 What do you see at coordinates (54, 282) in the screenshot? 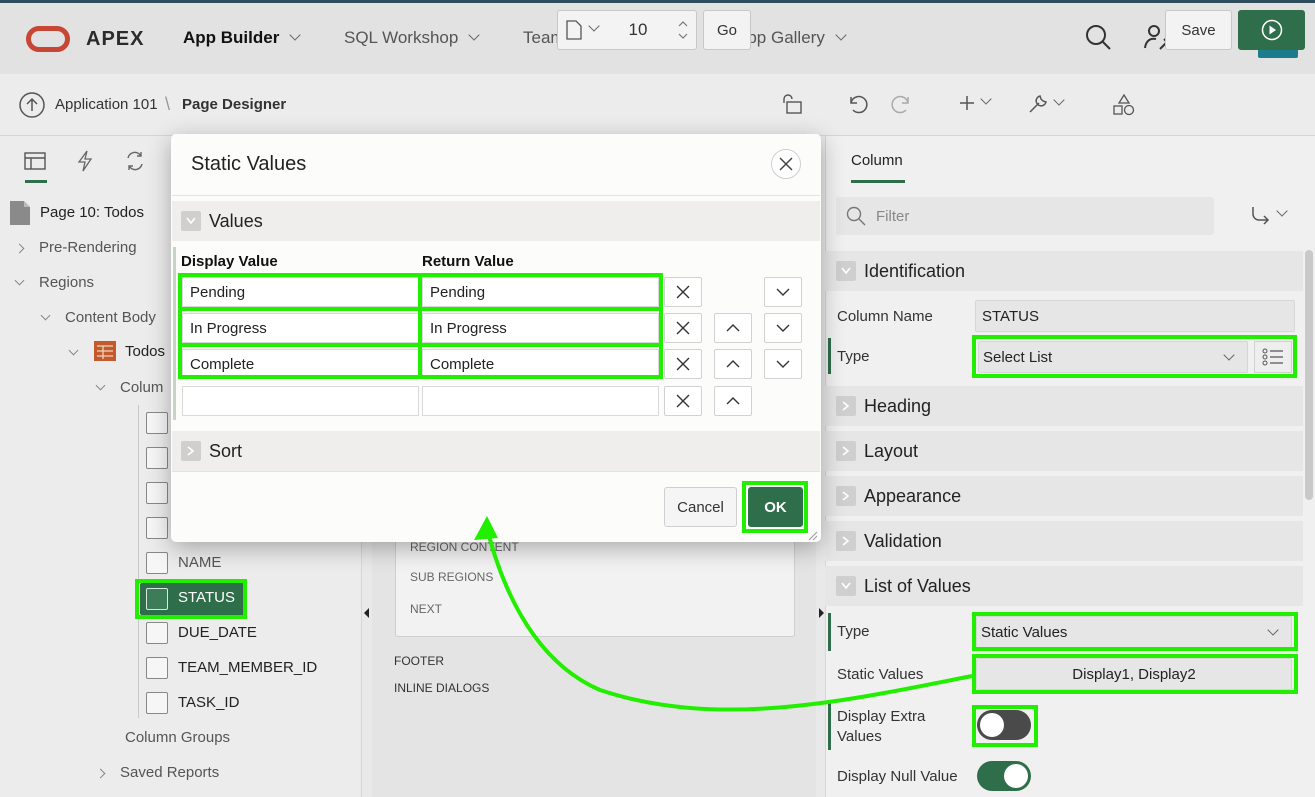
I see `tree-regions: Regions` at bounding box center [54, 282].